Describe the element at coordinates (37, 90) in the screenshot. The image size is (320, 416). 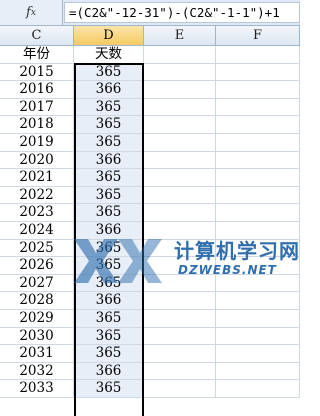
I see `cell-year: 2016` at that location.